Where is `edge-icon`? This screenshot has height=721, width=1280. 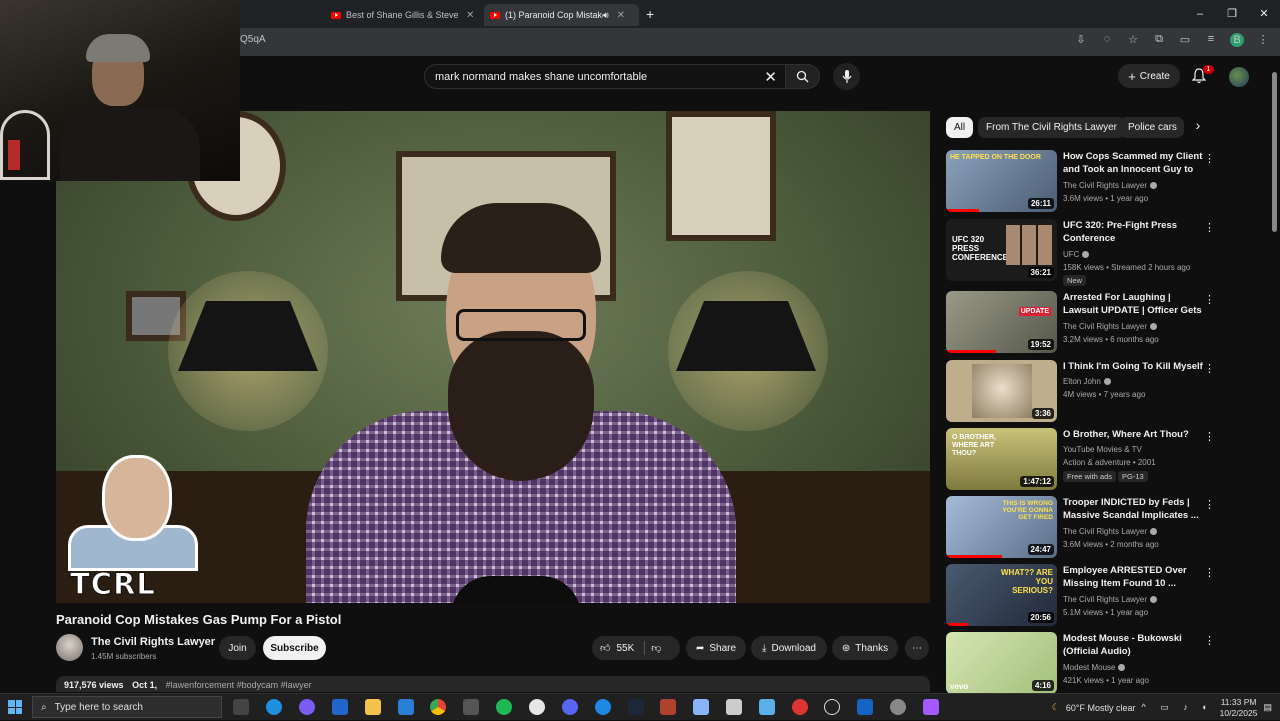 edge-icon is located at coordinates (274, 707).